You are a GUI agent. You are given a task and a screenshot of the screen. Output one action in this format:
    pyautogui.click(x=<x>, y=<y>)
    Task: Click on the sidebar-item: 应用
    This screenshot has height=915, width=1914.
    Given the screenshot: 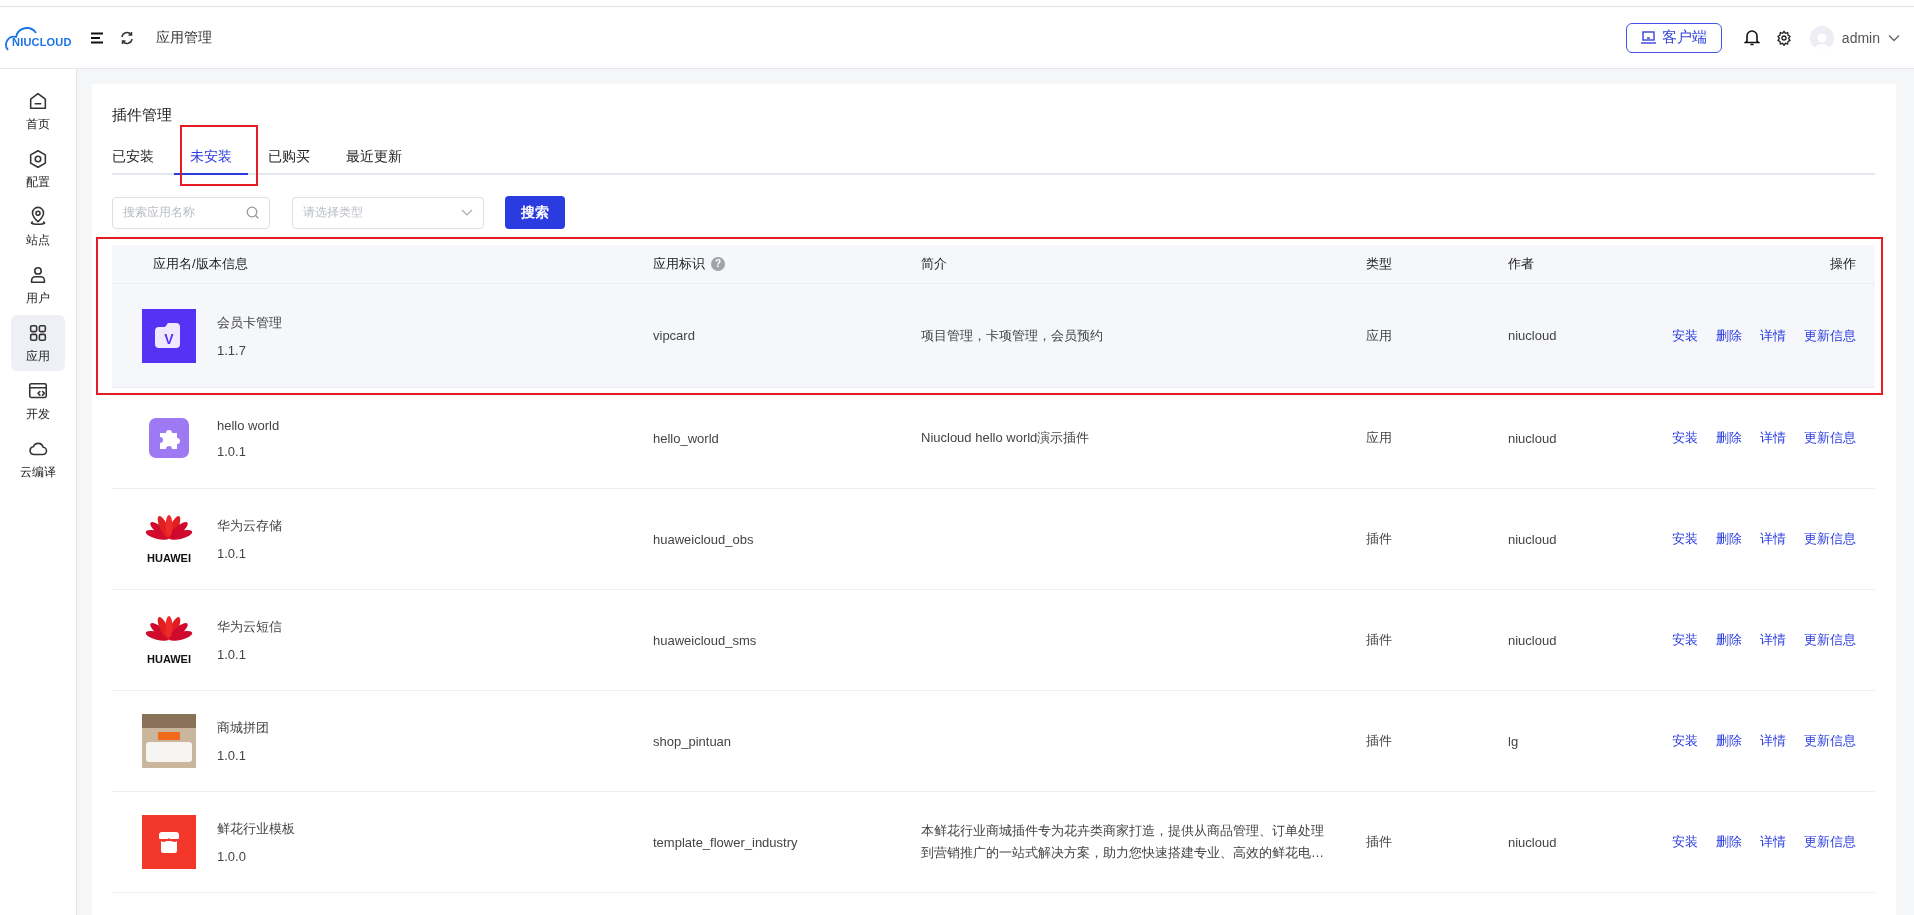 What is the action you would take?
    pyautogui.click(x=38, y=343)
    